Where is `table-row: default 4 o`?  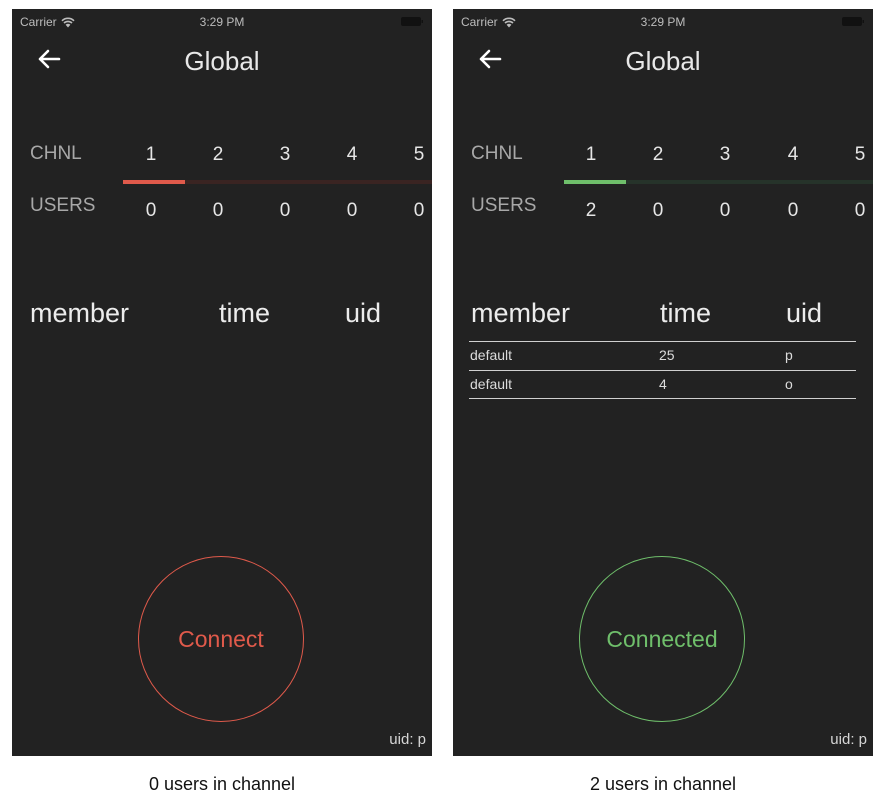 table-row: default 4 o is located at coordinates (662, 385).